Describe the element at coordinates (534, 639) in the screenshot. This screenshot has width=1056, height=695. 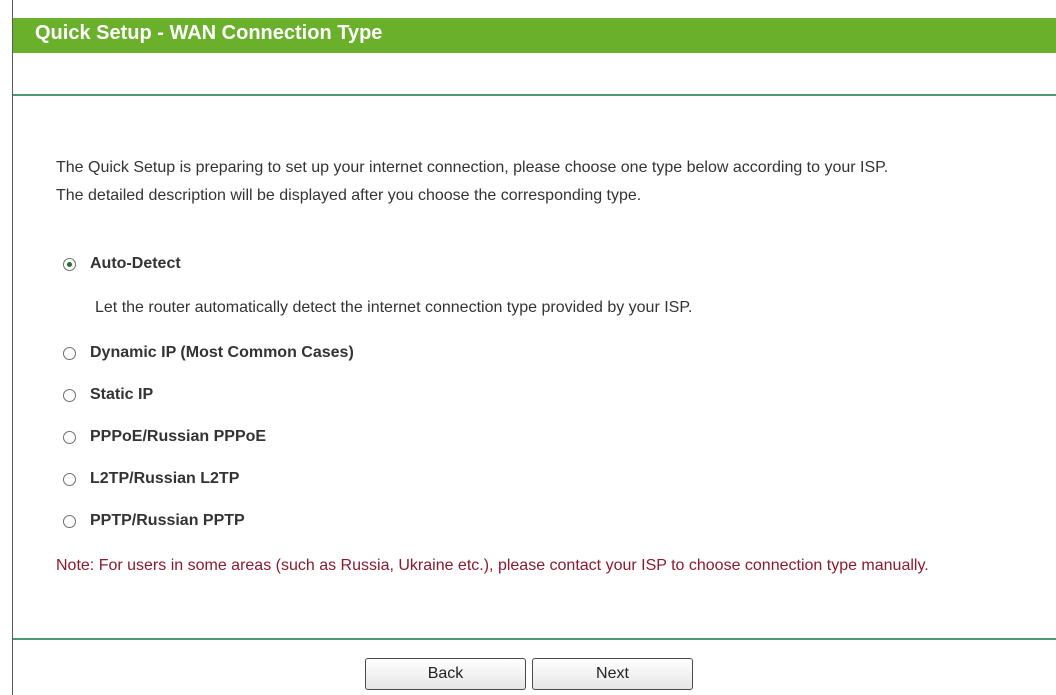
I see `divider-bottom` at that location.